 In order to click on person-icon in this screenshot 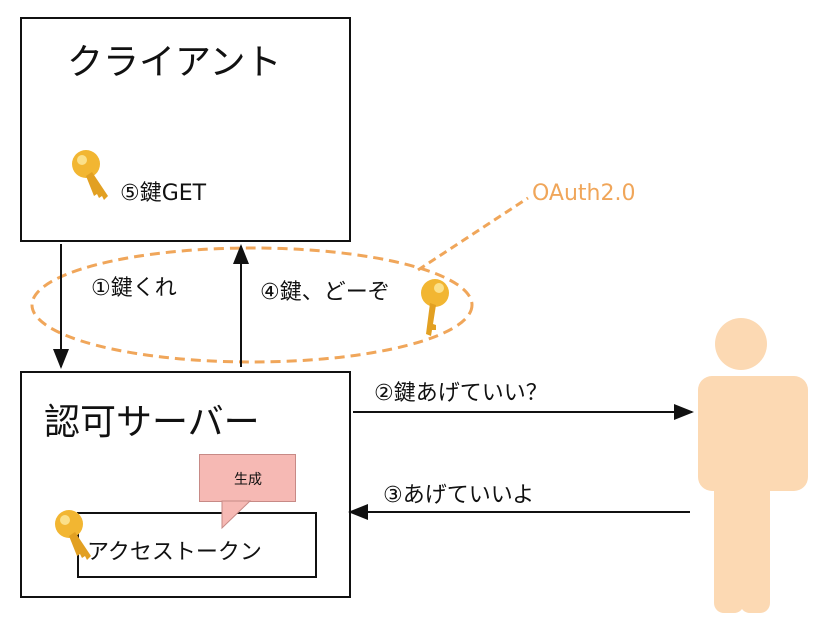, I will do `click(753, 465)`.